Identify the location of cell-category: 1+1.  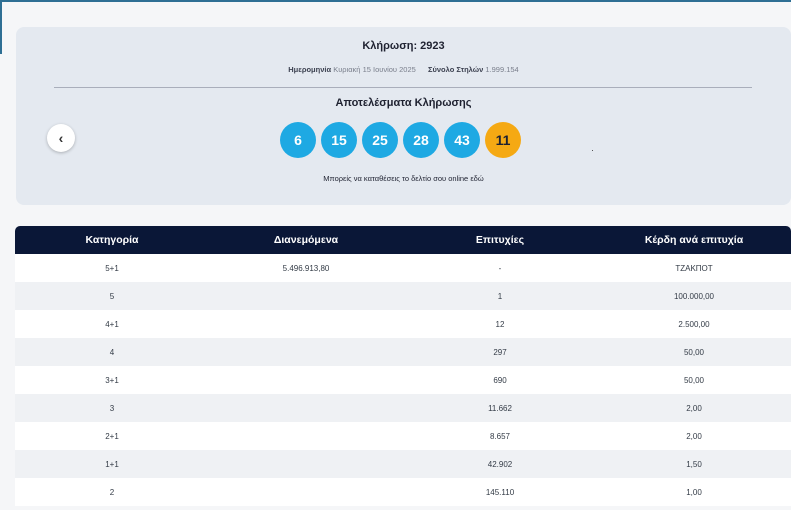
(112, 464).